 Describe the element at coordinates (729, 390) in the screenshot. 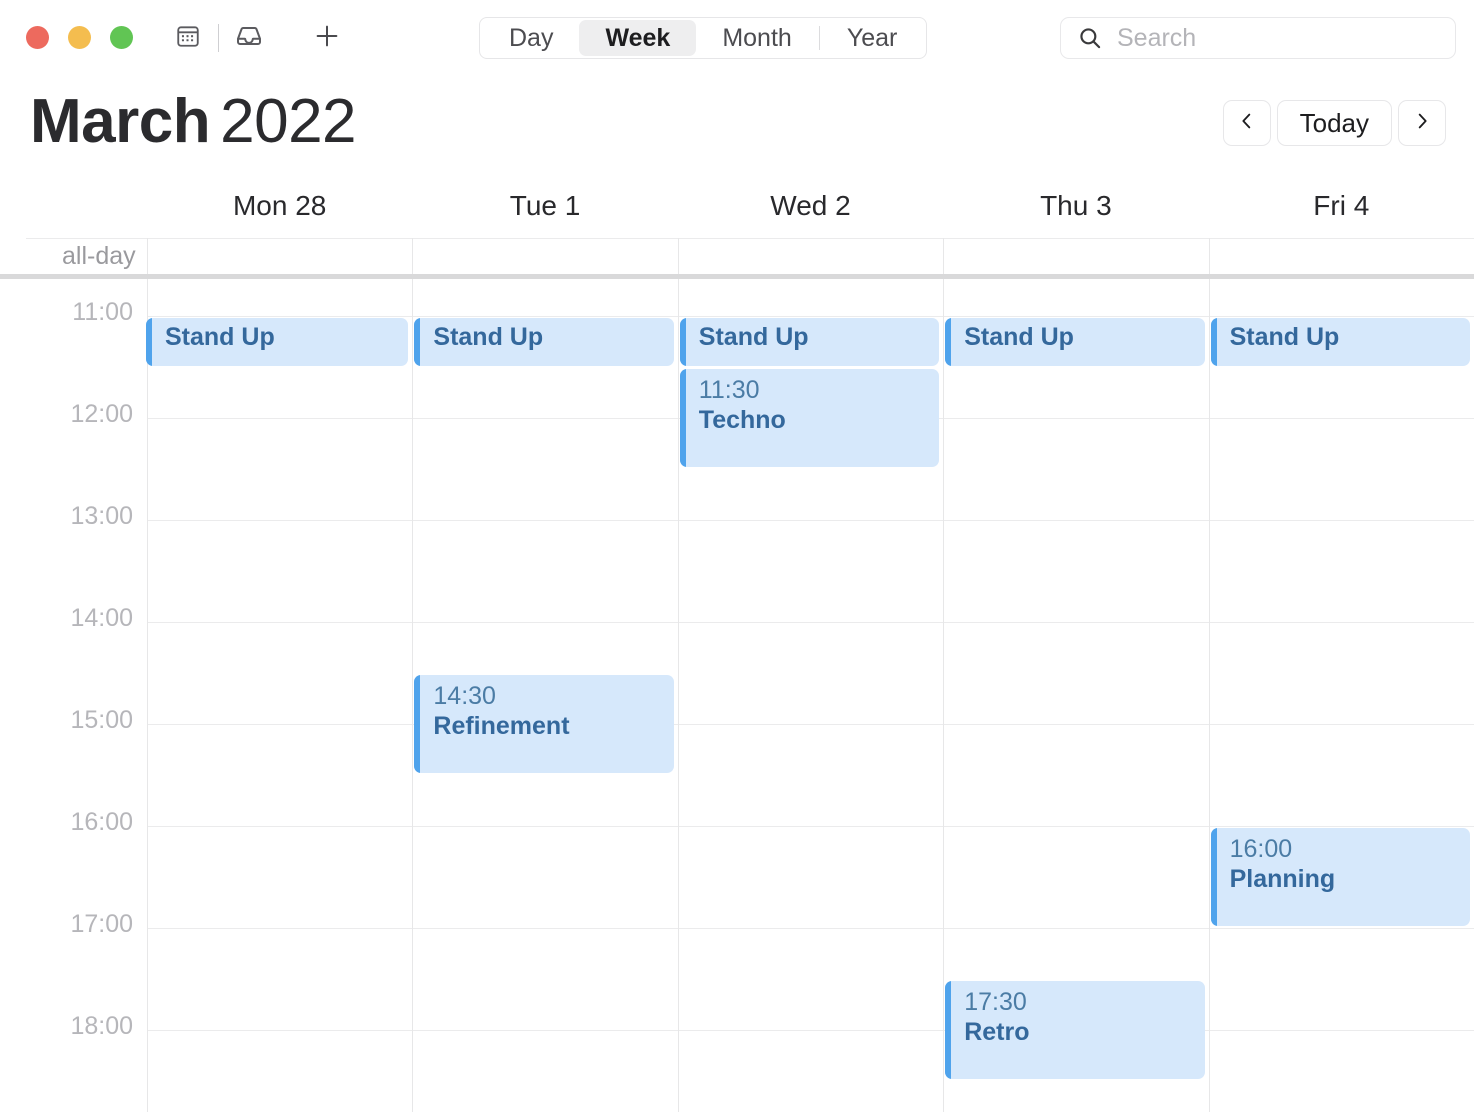

I see `event-time: 11:30` at that location.